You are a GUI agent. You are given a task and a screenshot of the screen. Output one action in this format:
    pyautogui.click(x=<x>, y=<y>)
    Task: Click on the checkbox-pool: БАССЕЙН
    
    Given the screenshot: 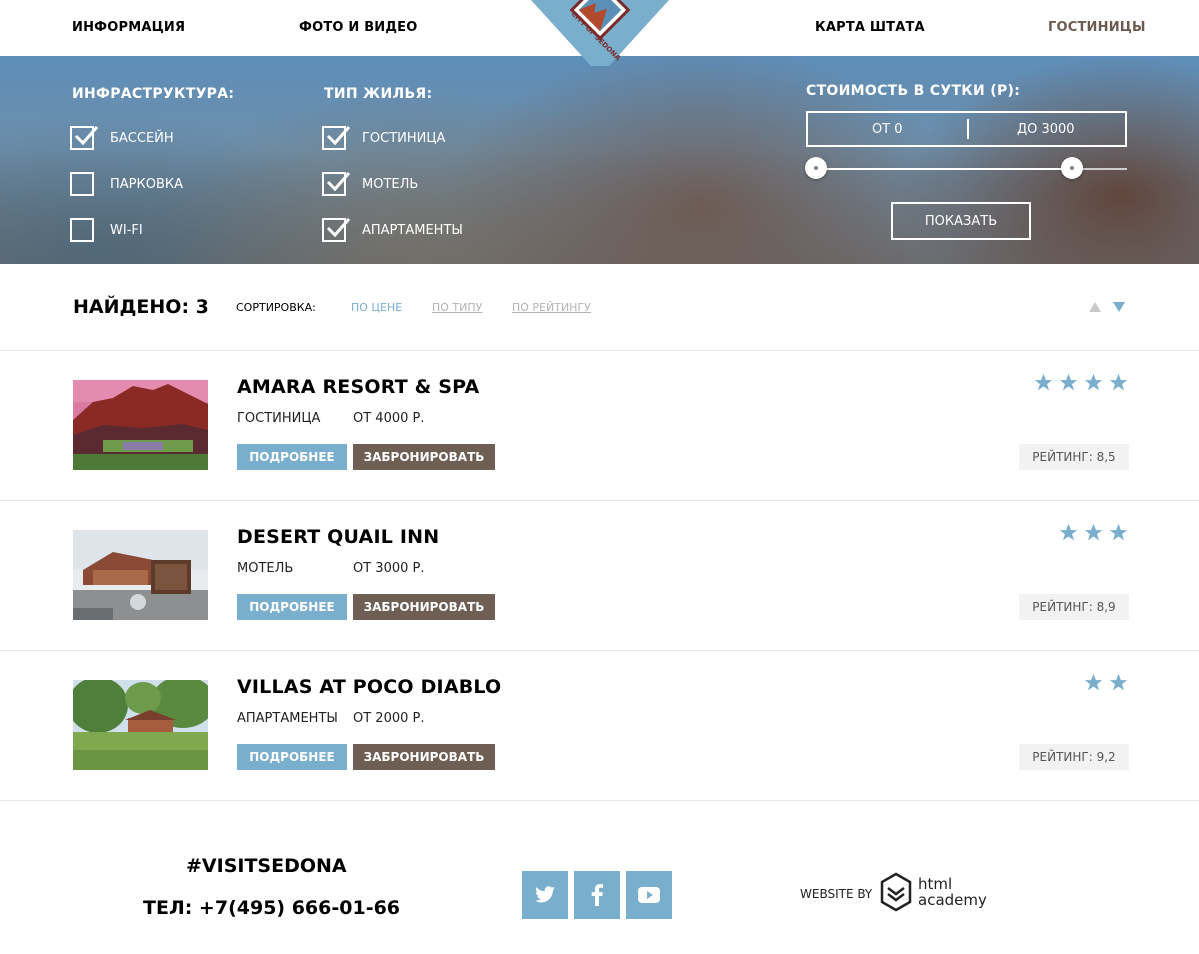 What is the action you would take?
    pyautogui.click(x=122, y=138)
    